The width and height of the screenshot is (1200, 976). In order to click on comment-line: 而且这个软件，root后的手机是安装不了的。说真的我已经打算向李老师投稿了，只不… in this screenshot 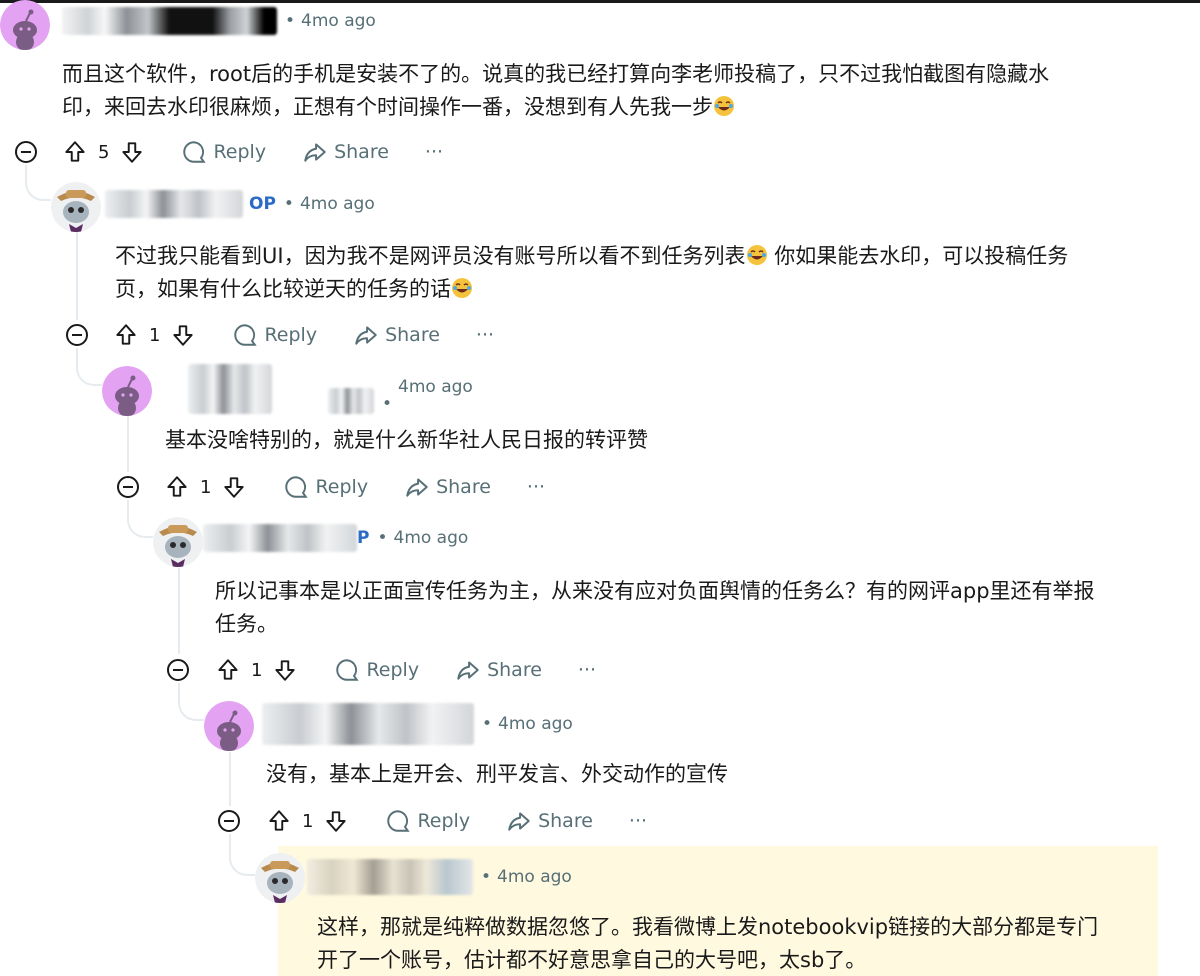, I will do `click(556, 74)`.